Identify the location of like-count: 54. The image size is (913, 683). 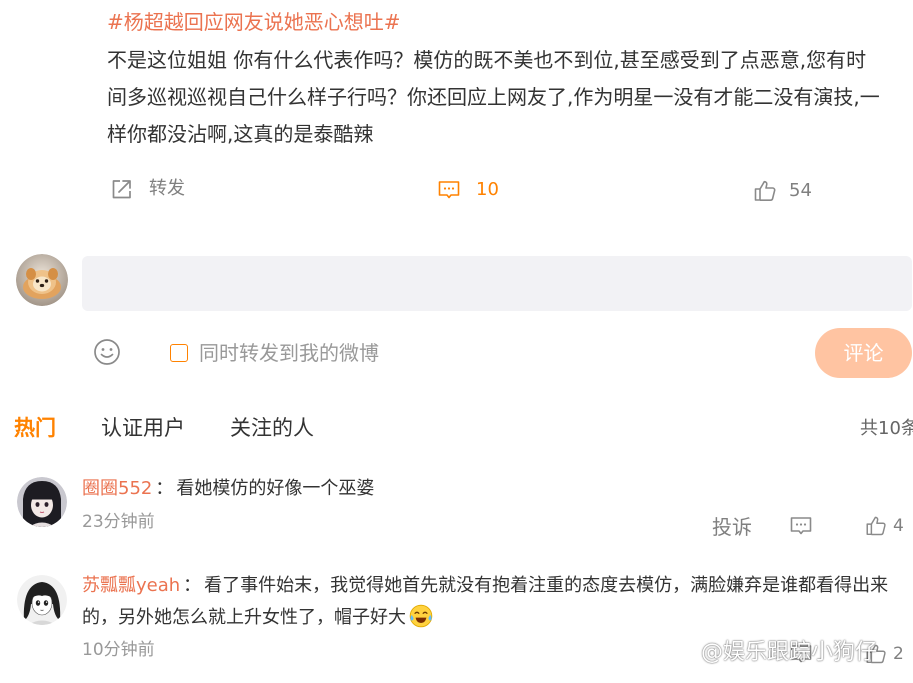
(800, 190).